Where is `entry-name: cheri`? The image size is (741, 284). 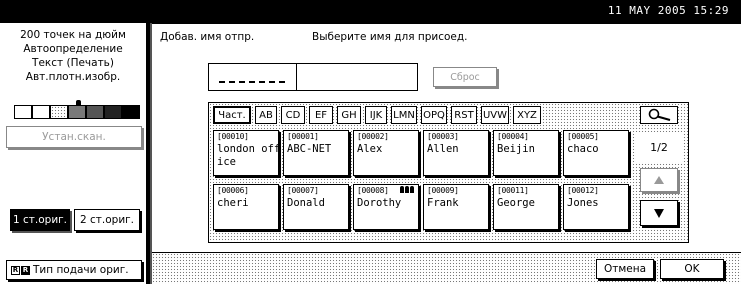 entry-name: cheri is located at coordinates (233, 203).